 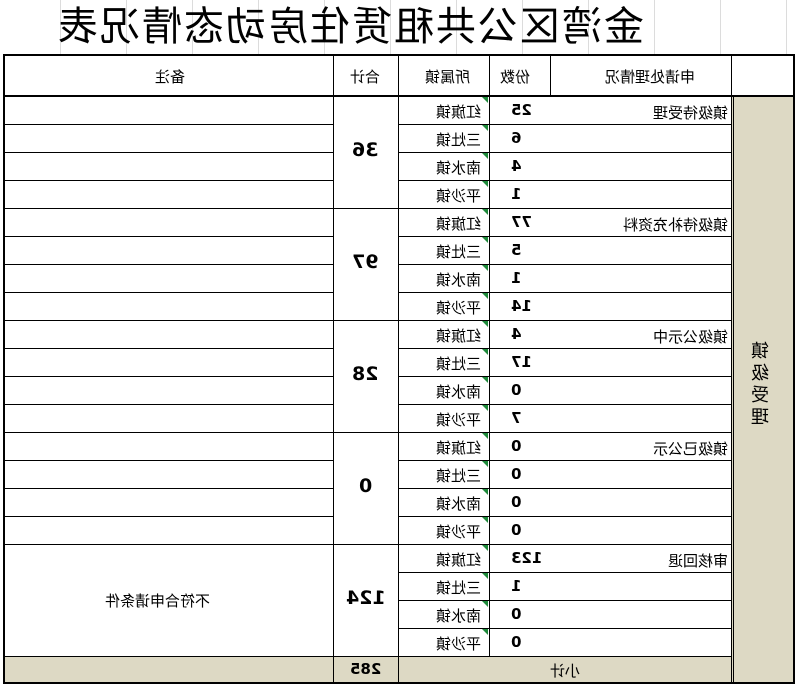 I want to click on group-total-text: 124, so click(x=365, y=598).